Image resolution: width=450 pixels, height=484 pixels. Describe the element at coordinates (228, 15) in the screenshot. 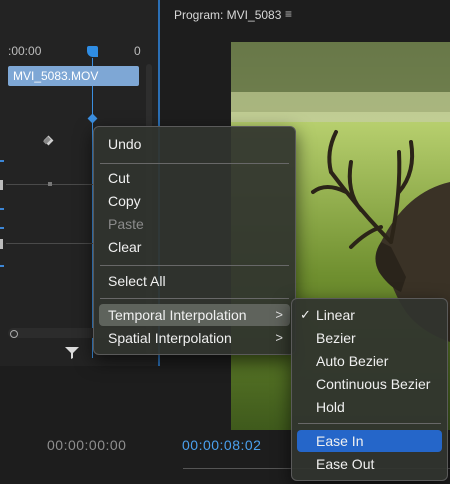

I see `program-monitor-title: Program: MVI_5083` at that location.